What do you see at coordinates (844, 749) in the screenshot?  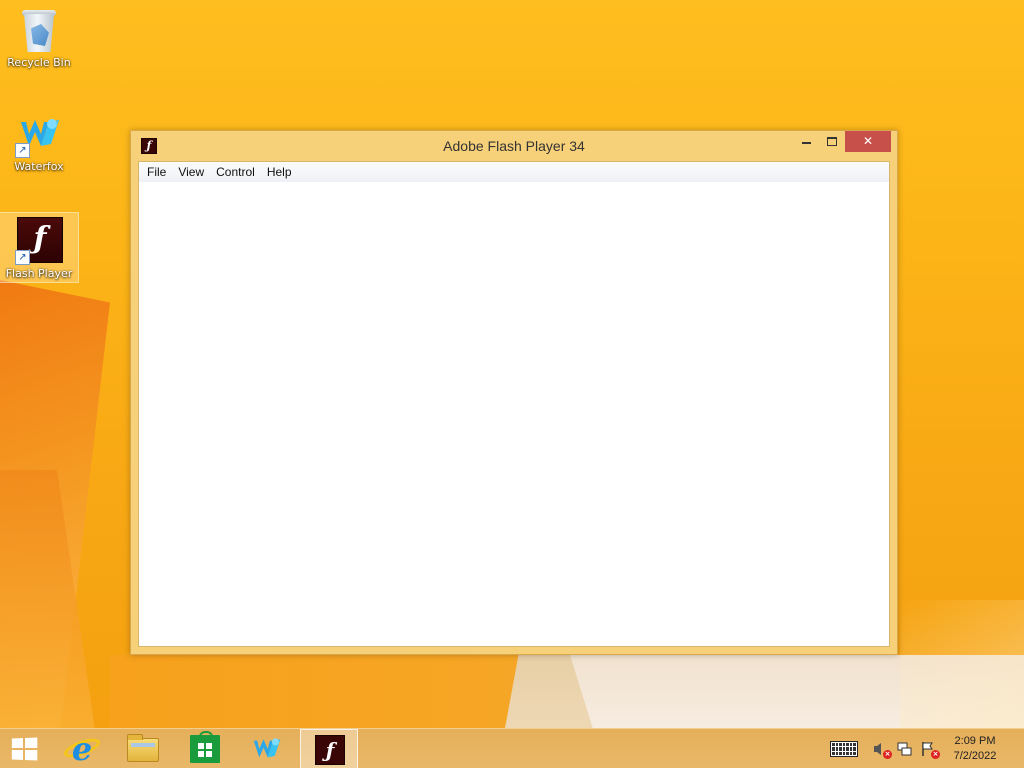 I see `keyboard-icon` at bounding box center [844, 749].